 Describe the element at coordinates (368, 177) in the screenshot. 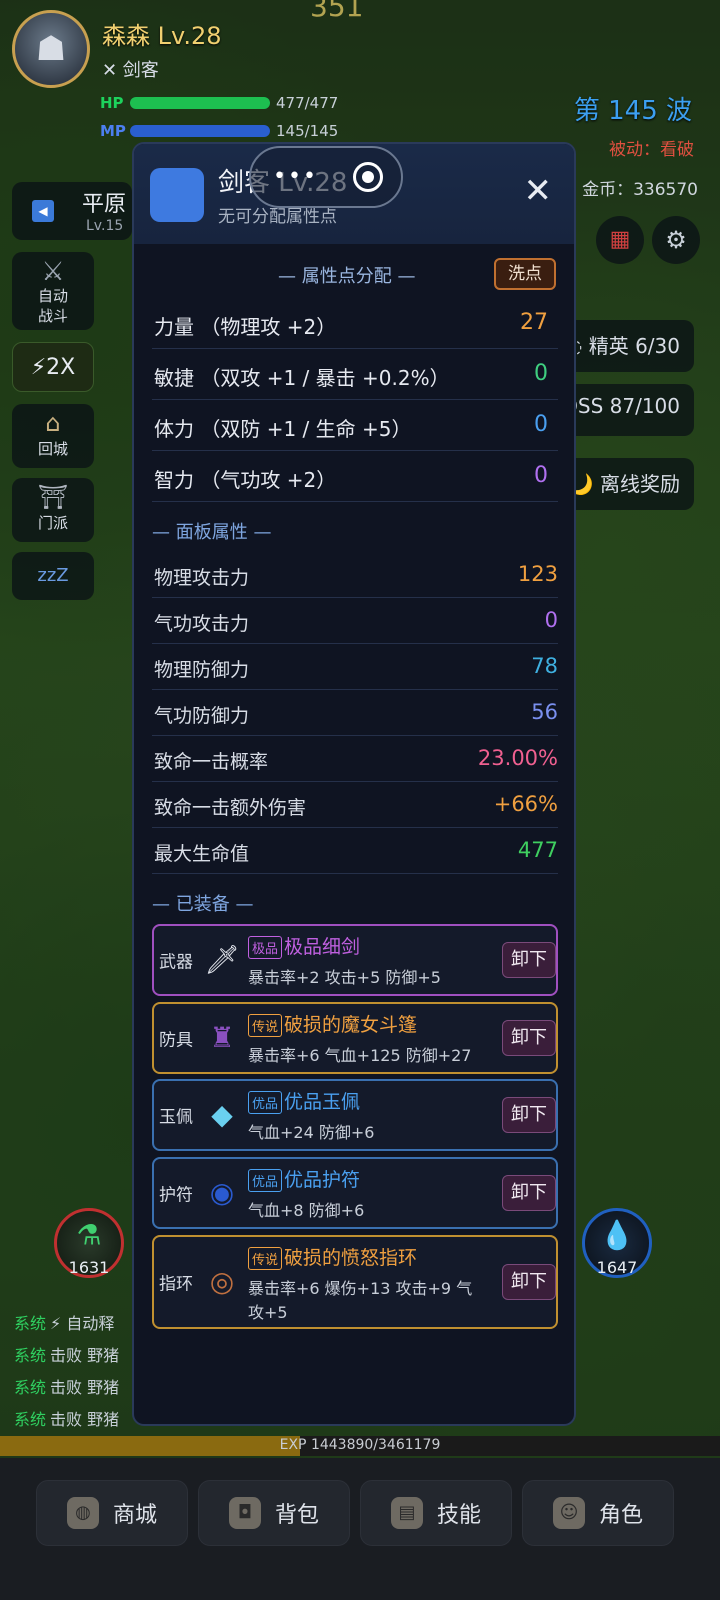

I see `target-circle-icon` at that location.